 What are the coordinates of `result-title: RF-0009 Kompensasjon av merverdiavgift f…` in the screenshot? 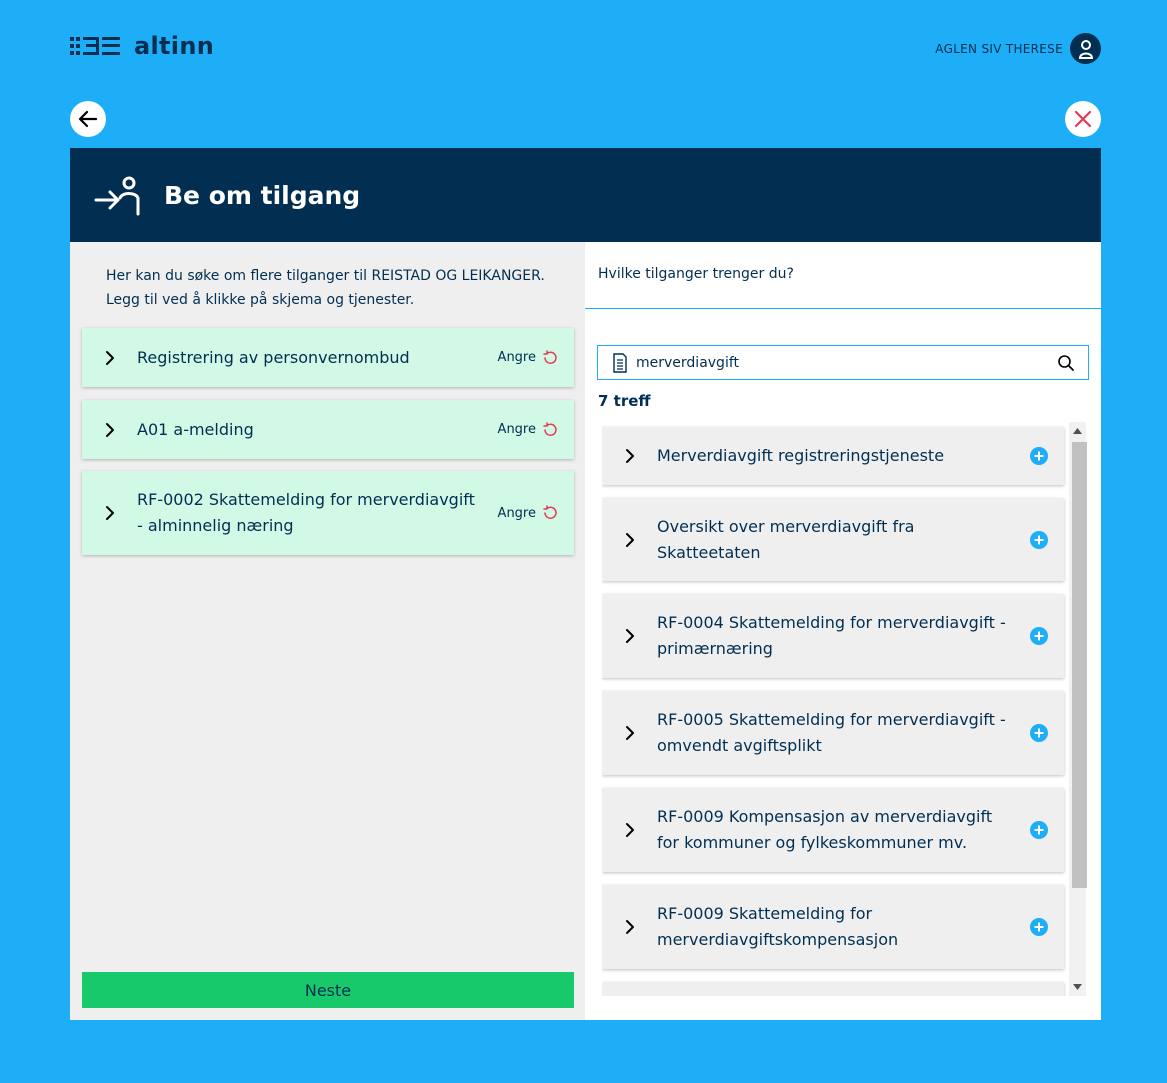 It's located at (825, 829).